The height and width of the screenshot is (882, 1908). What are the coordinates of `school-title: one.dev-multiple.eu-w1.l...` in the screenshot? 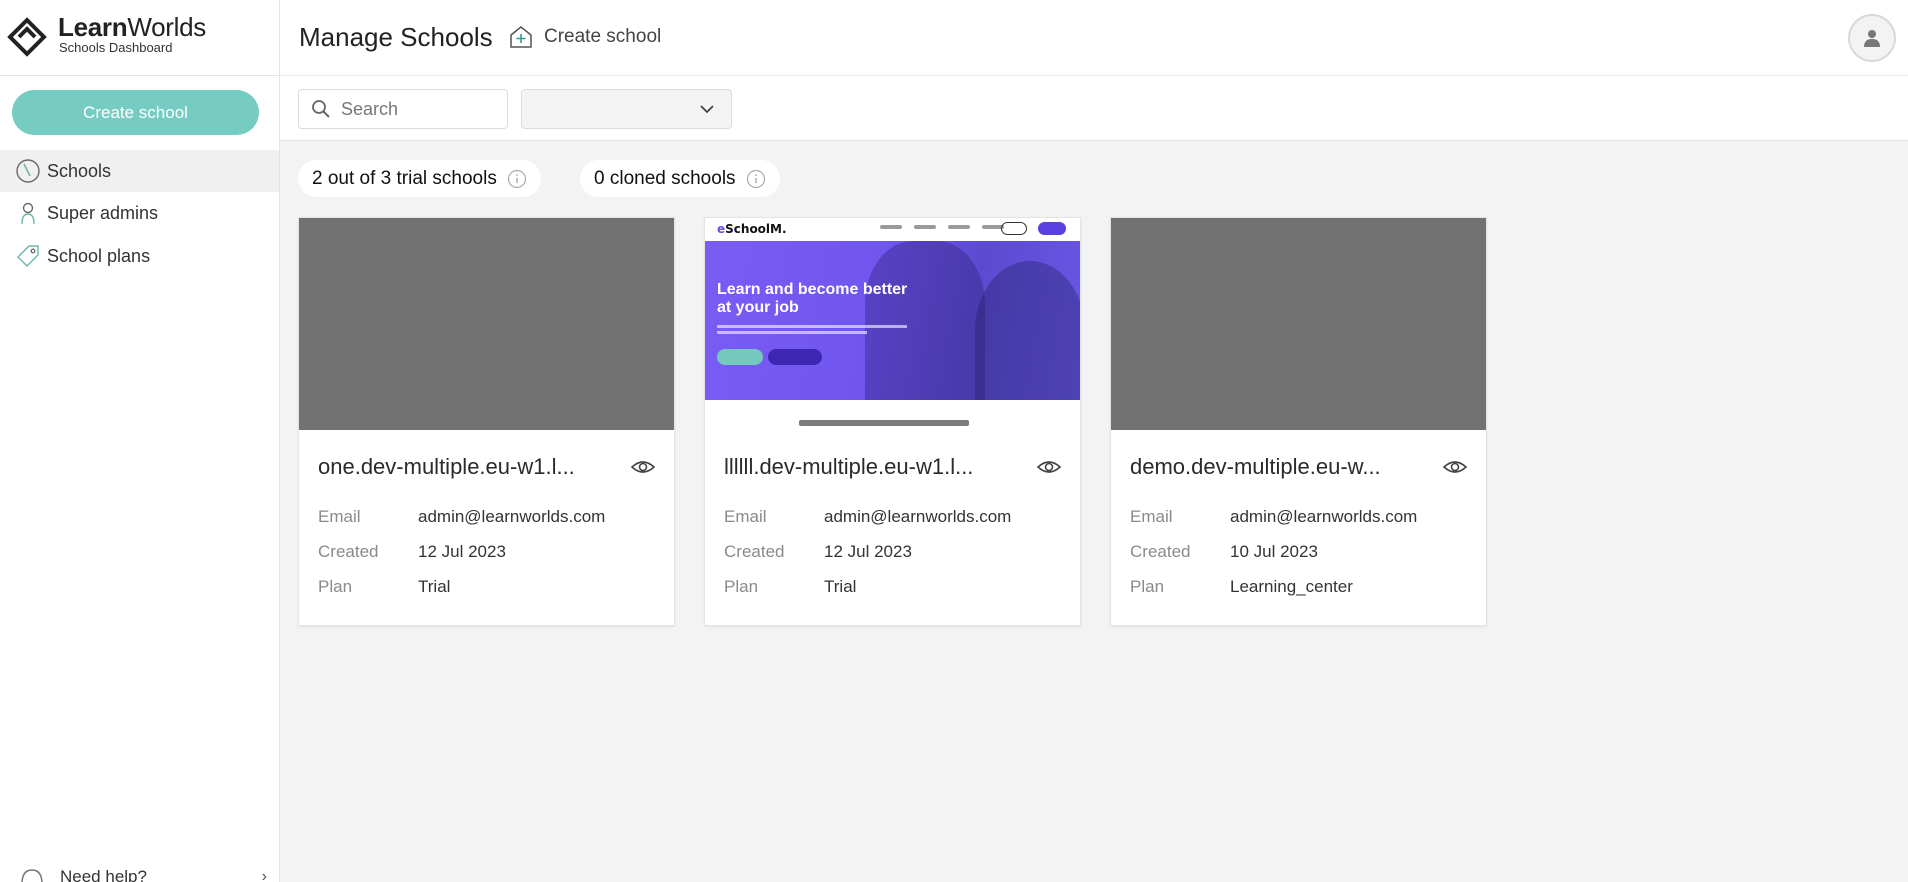 It's located at (463, 467).